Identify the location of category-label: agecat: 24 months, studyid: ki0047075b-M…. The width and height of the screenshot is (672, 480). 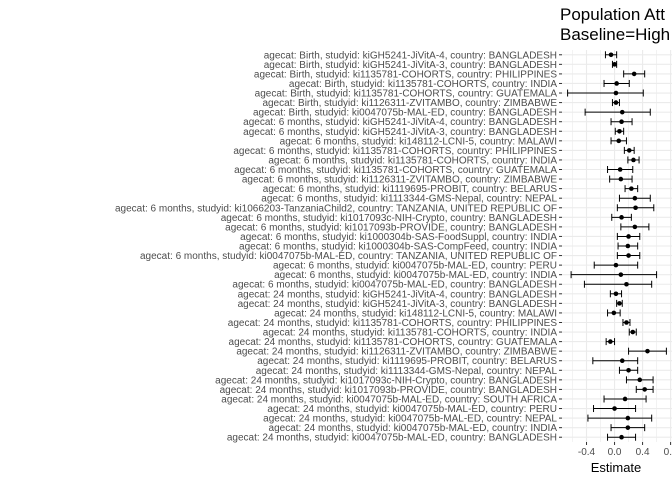
(392, 438).